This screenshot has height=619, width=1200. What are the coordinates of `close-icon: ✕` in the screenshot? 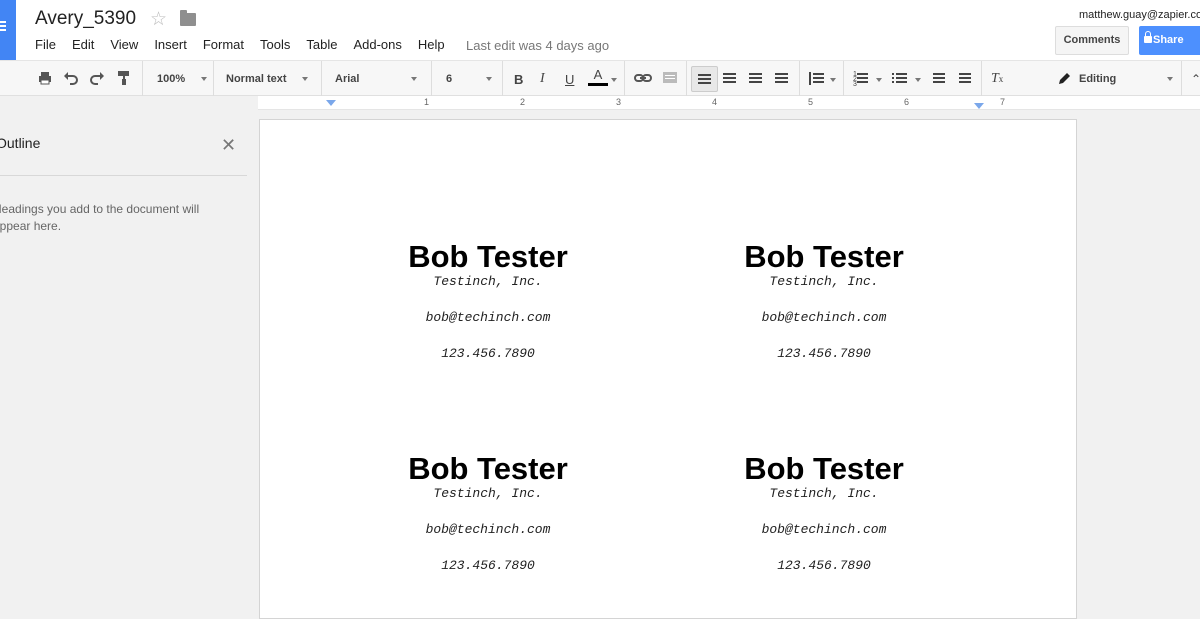 It's located at (228, 145).